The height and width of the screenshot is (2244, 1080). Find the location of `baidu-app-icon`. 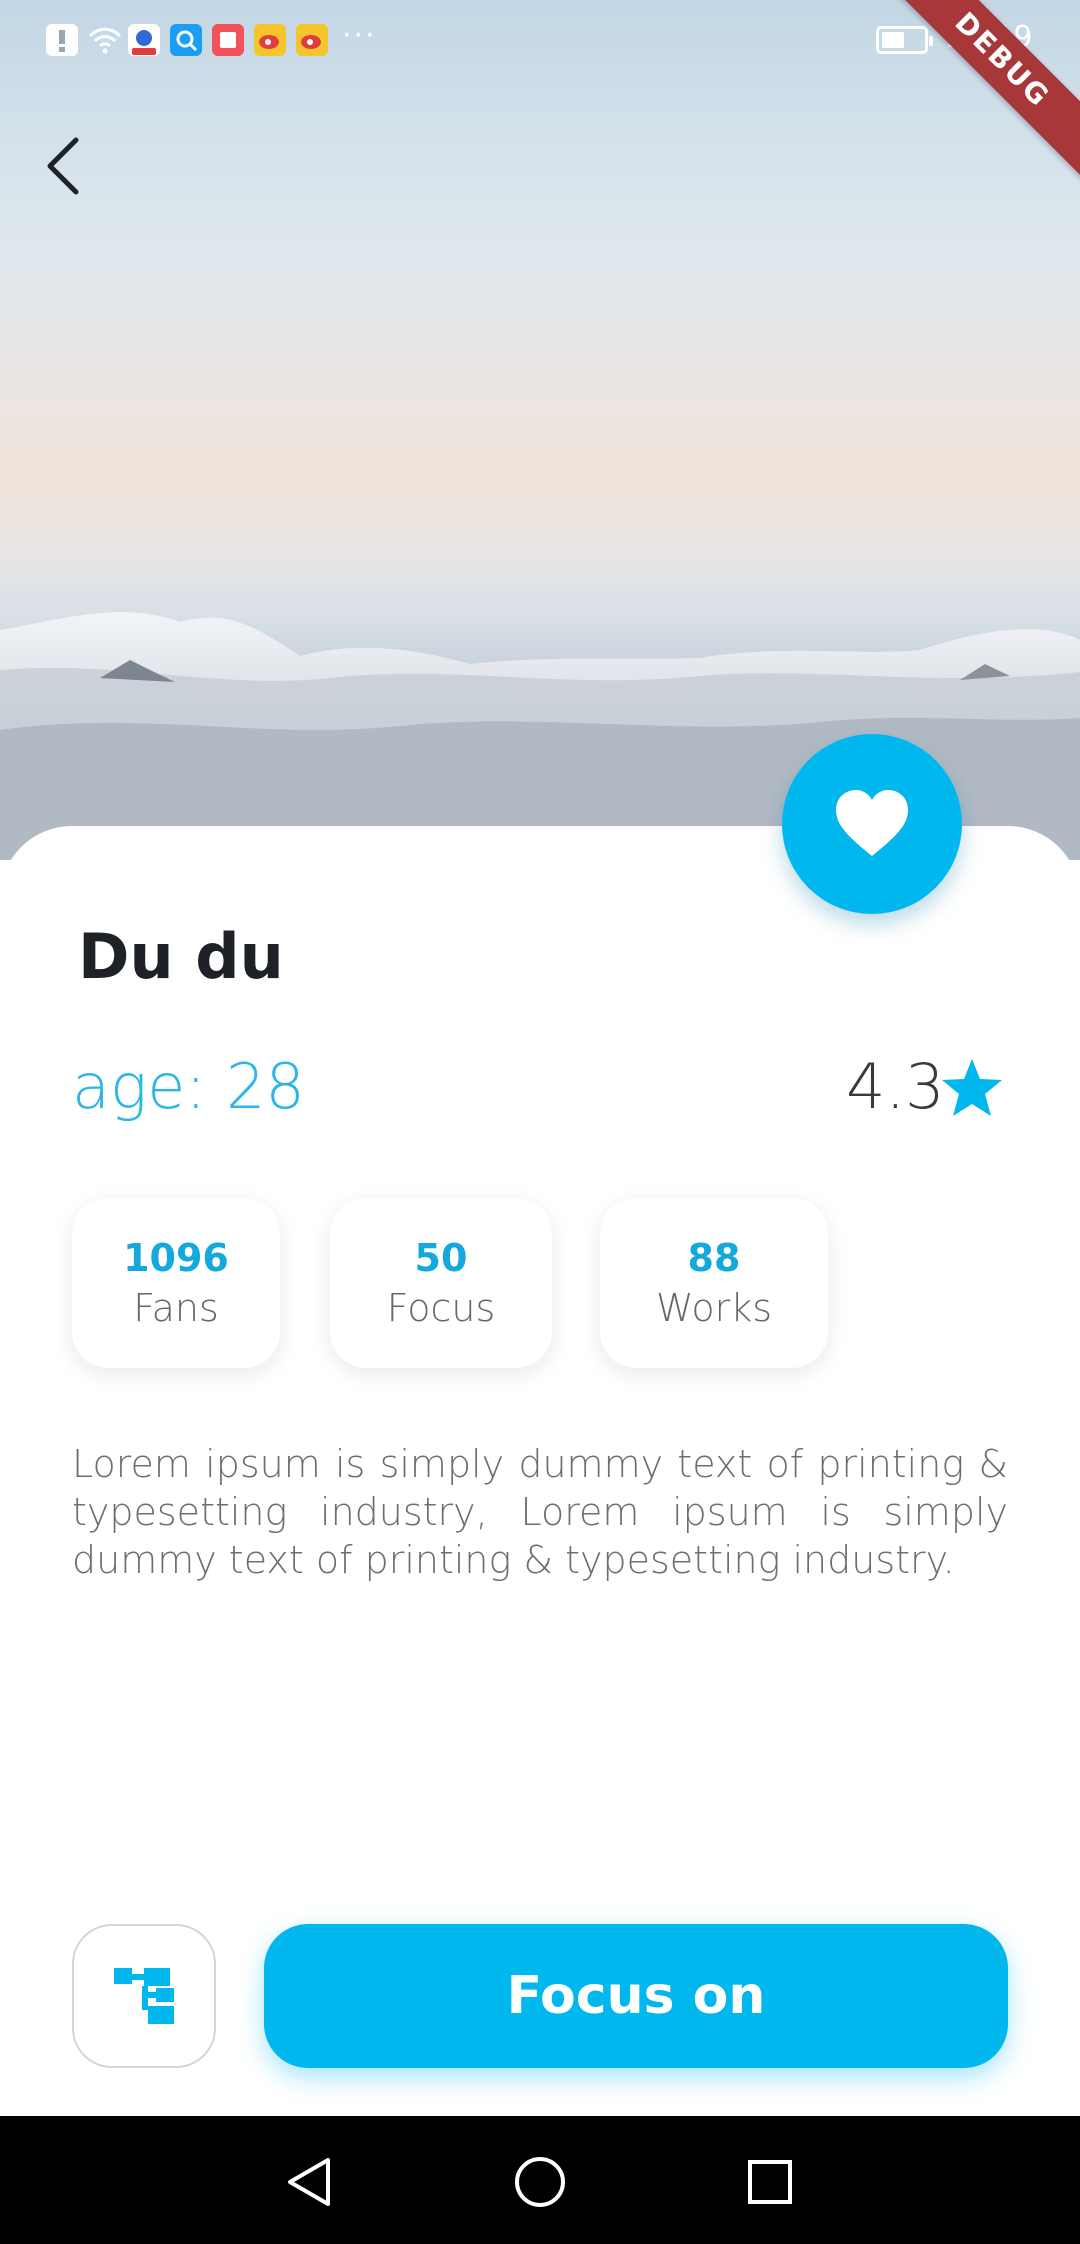

baidu-app-icon is located at coordinates (144, 40).